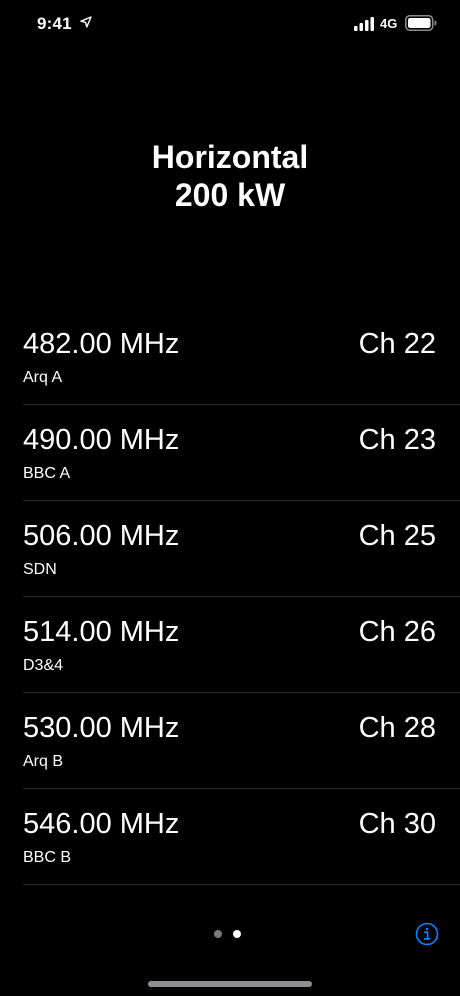 The image size is (460, 996). Describe the element at coordinates (230, 453) in the screenshot. I see `channel-row: 490.00 MHz BBC A Ch 23` at that location.